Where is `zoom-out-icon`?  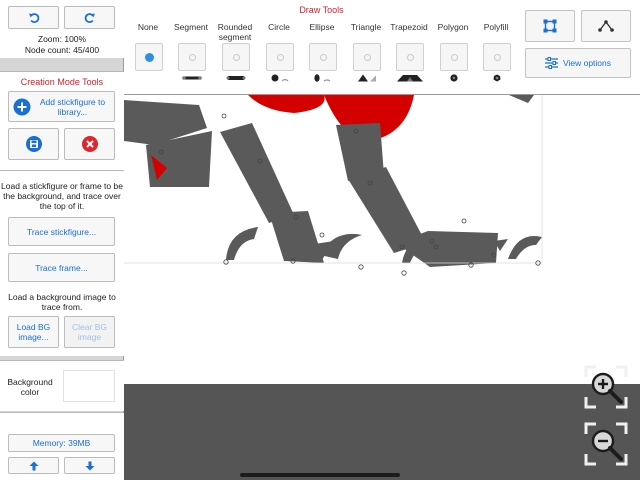
zoom-out-icon is located at coordinates (606, 444).